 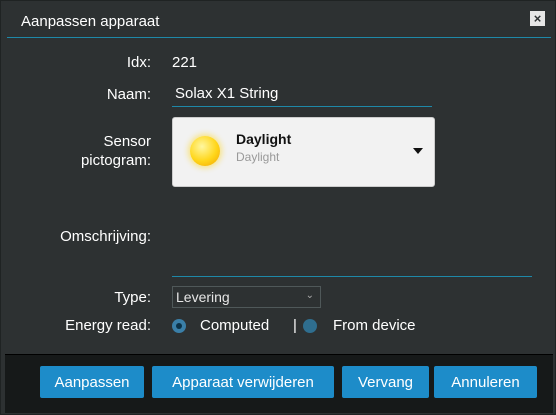 What do you see at coordinates (105, 236) in the screenshot?
I see `description-label: Omschrijving:` at bounding box center [105, 236].